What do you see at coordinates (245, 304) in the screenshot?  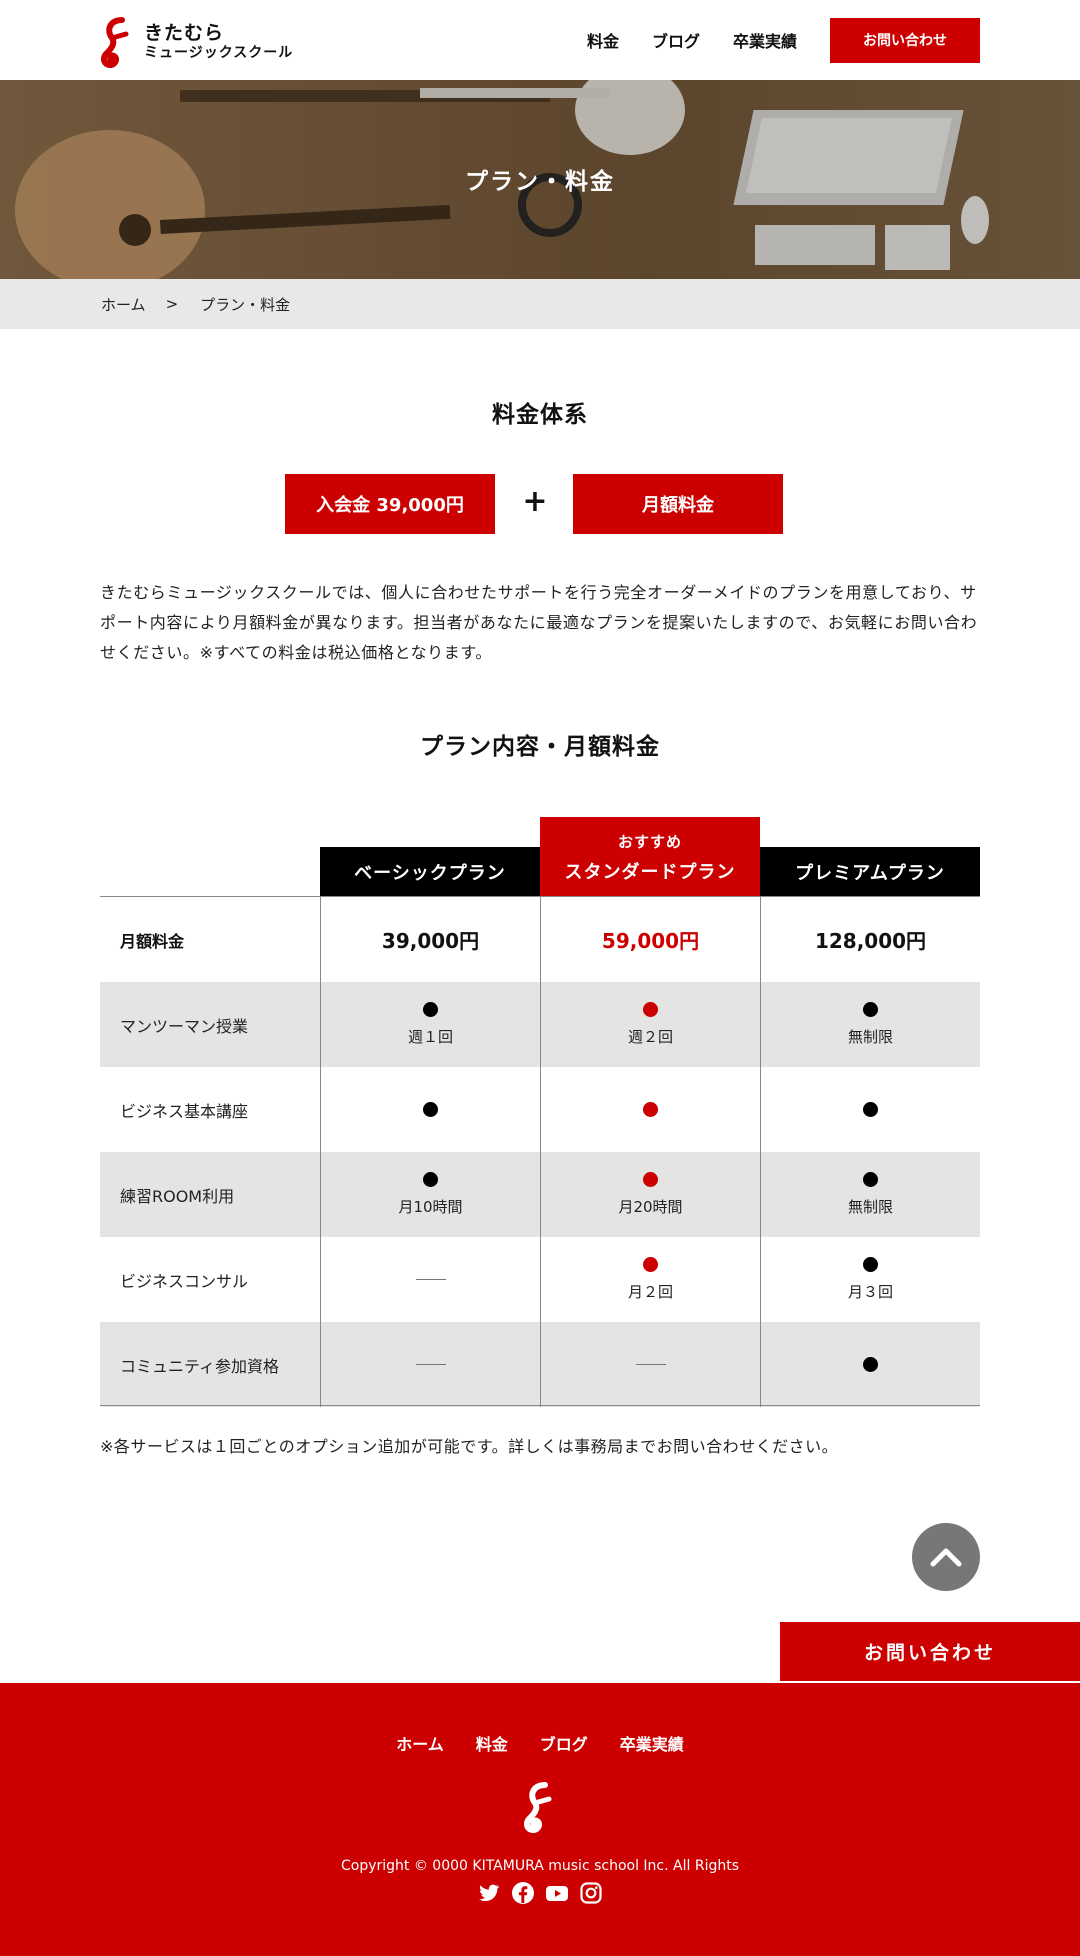 I see `breadcrumb-current: プラン・料金` at bounding box center [245, 304].